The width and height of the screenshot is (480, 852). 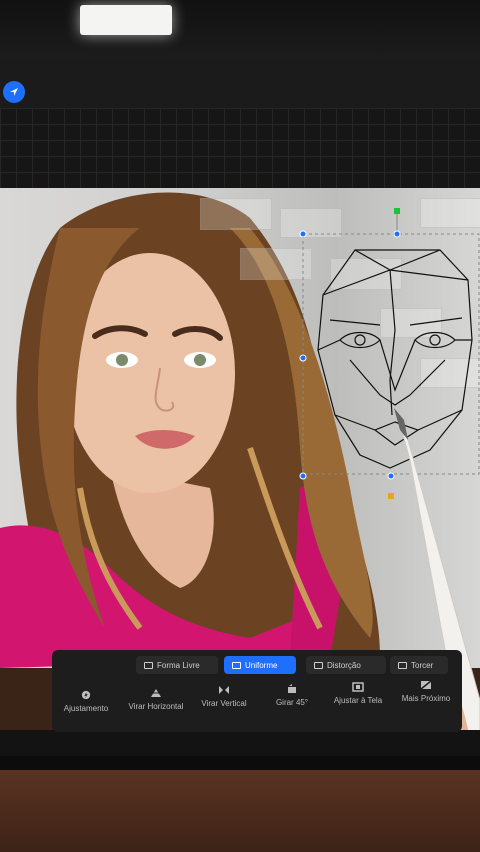 I want to click on action-nearest-neighbor: Mais Próximo, so click(x=426, y=691).